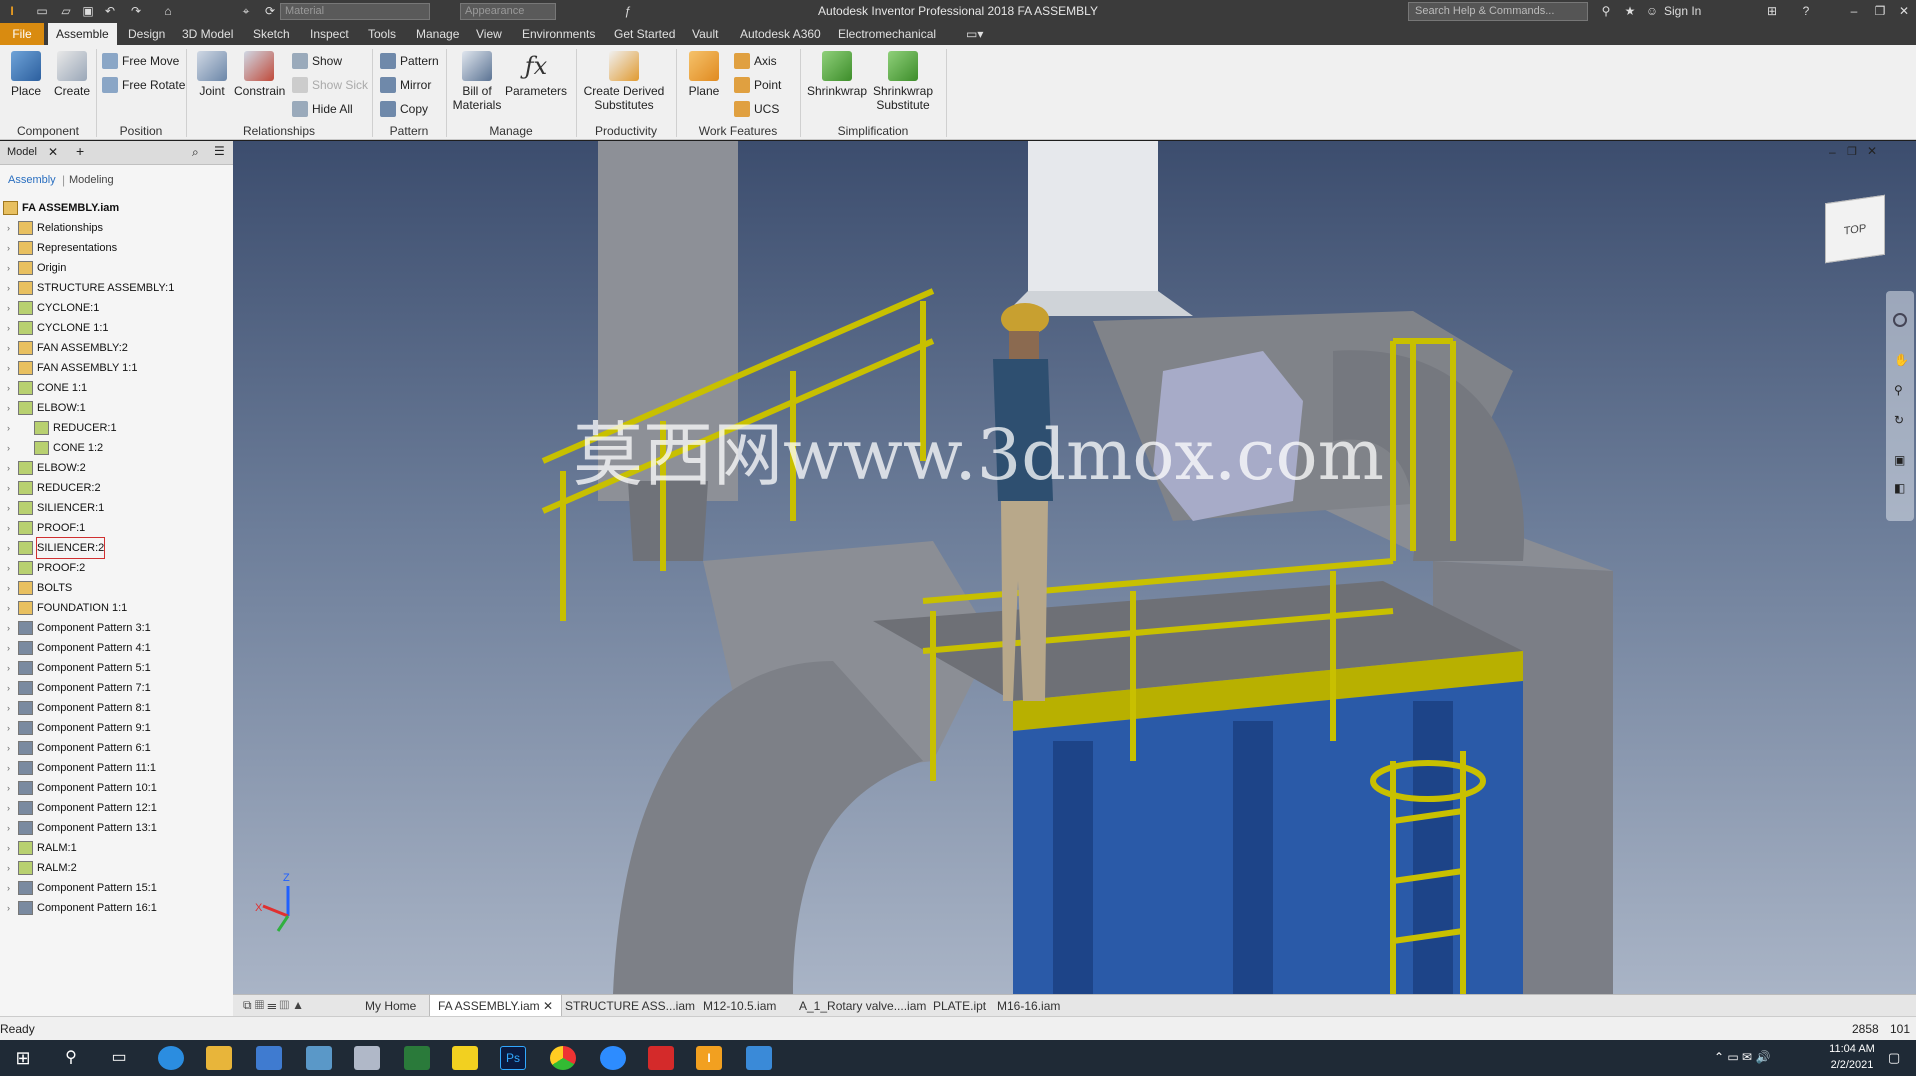 Image resolution: width=1916 pixels, height=1076 pixels. What do you see at coordinates (1852, 1065) in the screenshot?
I see `clock-date: 2/2/2021` at bounding box center [1852, 1065].